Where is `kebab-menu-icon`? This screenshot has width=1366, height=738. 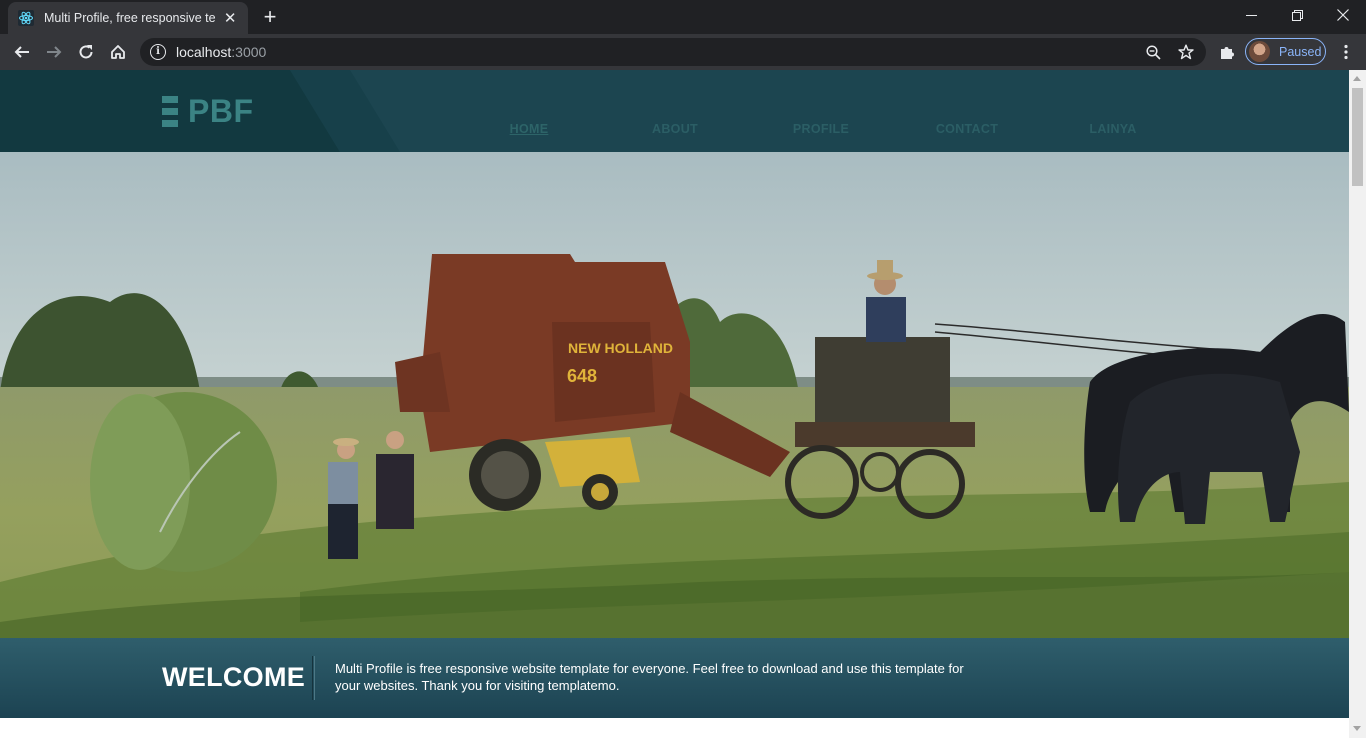 kebab-menu-icon is located at coordinates (1346, 52).